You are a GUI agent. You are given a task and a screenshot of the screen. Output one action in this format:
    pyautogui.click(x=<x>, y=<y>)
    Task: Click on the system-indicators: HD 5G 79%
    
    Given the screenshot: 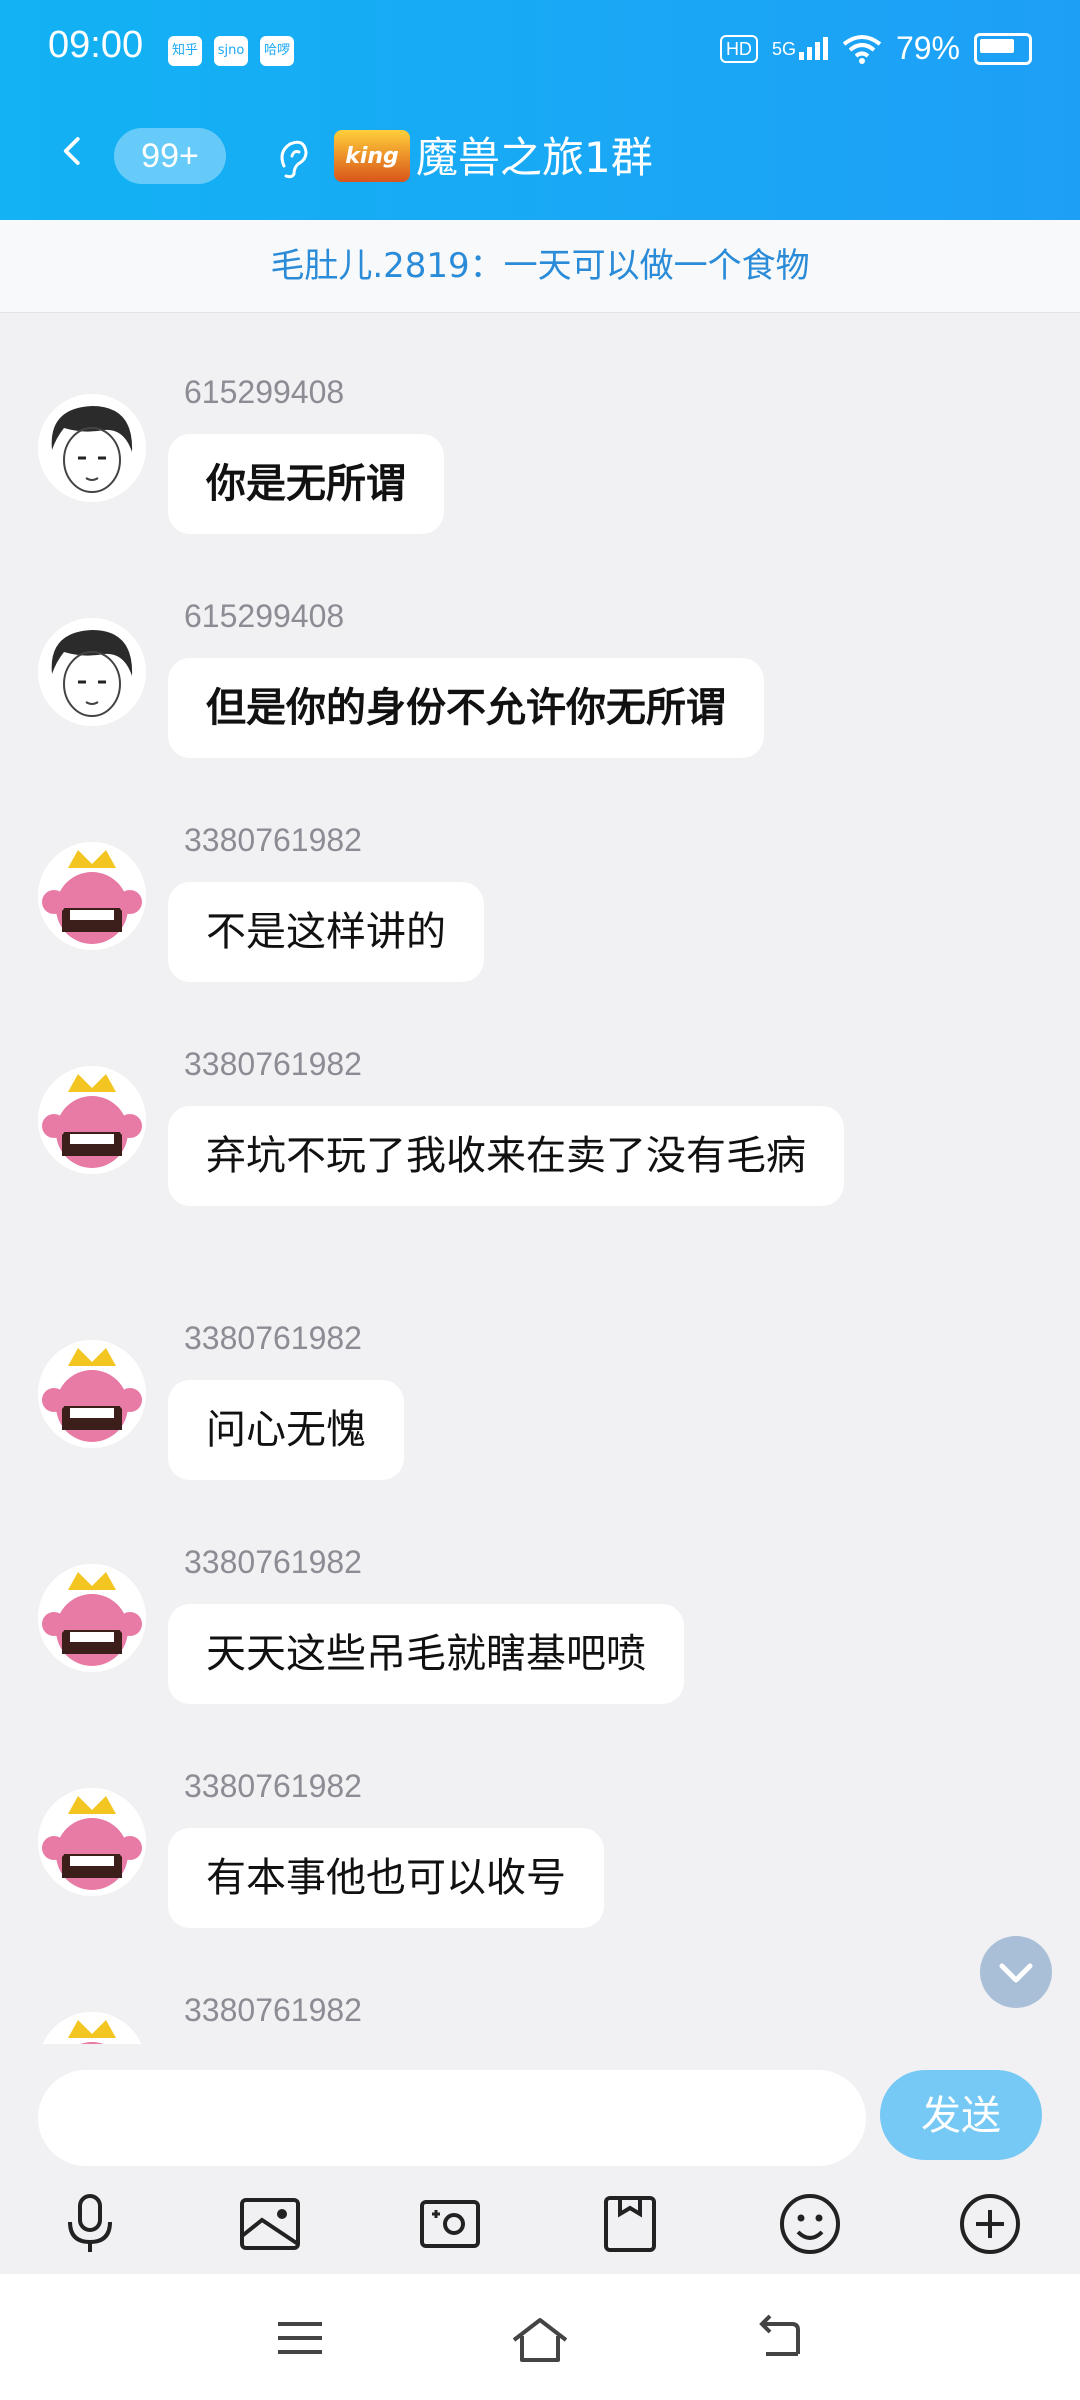 What is the action you would take?
    pyautogui.click(x=875, y=48)
    